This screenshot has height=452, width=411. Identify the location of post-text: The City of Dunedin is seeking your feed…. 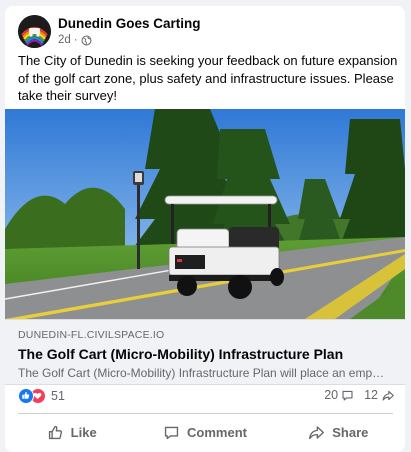
(208, 78).